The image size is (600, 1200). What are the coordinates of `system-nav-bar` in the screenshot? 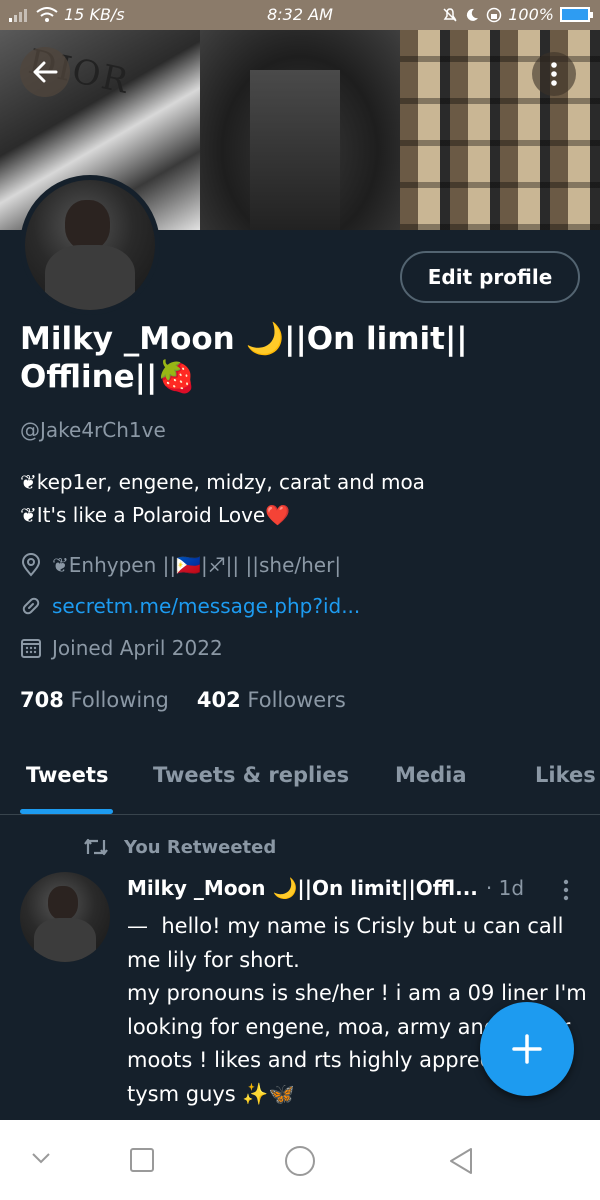 It's located at (300, 1160).